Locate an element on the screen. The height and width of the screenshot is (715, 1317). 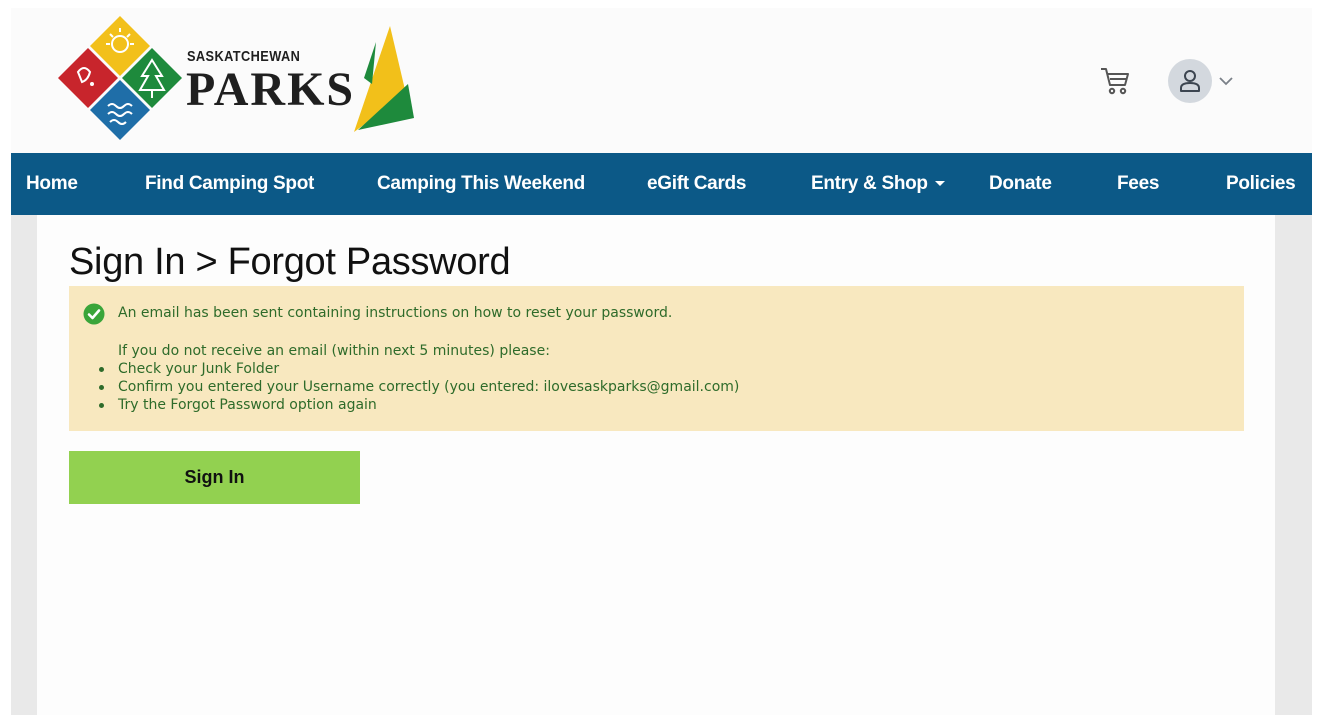
page-title: Sign In > Forgot Password is located at coordinates (290, 262).